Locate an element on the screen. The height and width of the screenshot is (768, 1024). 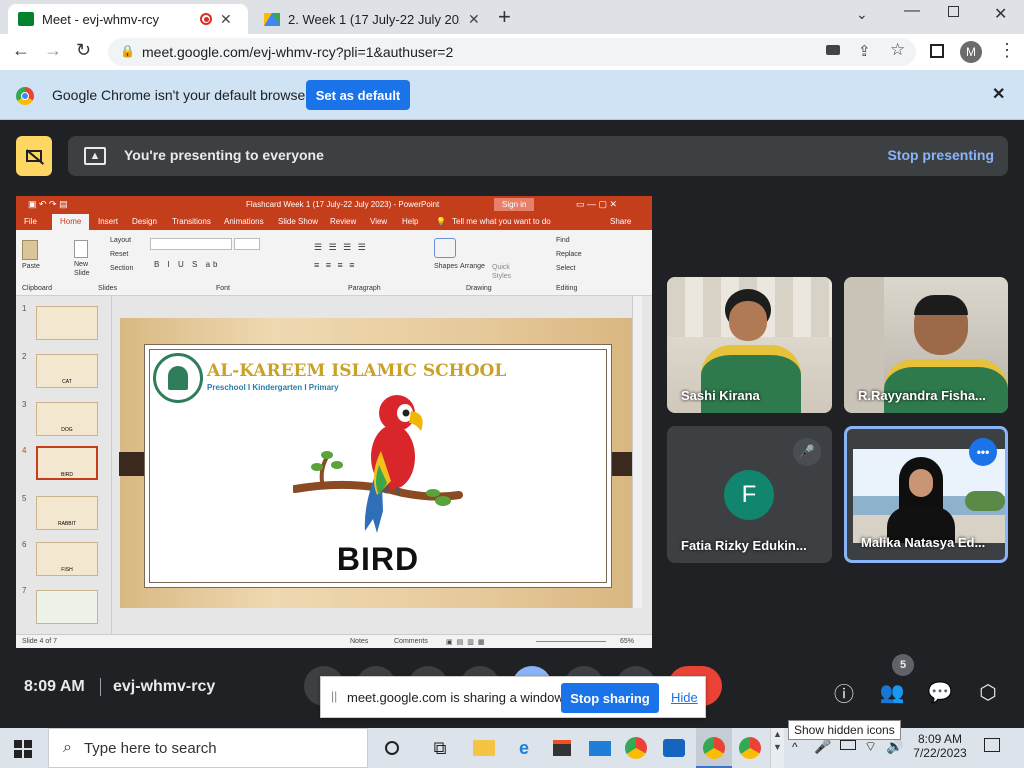
tab-meet: Meet - evj-whmv-rcy ✕ is located at coordinates (128, 19).